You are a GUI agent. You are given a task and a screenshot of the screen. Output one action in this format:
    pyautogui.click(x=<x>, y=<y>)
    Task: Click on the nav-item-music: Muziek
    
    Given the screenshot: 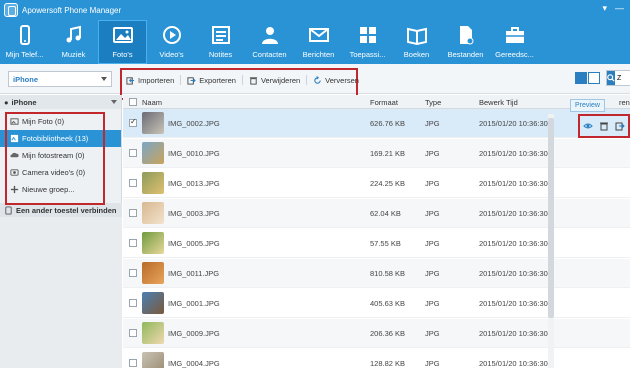 What is the action you would take?
    pyautogui.click(x=73, y=42)
    